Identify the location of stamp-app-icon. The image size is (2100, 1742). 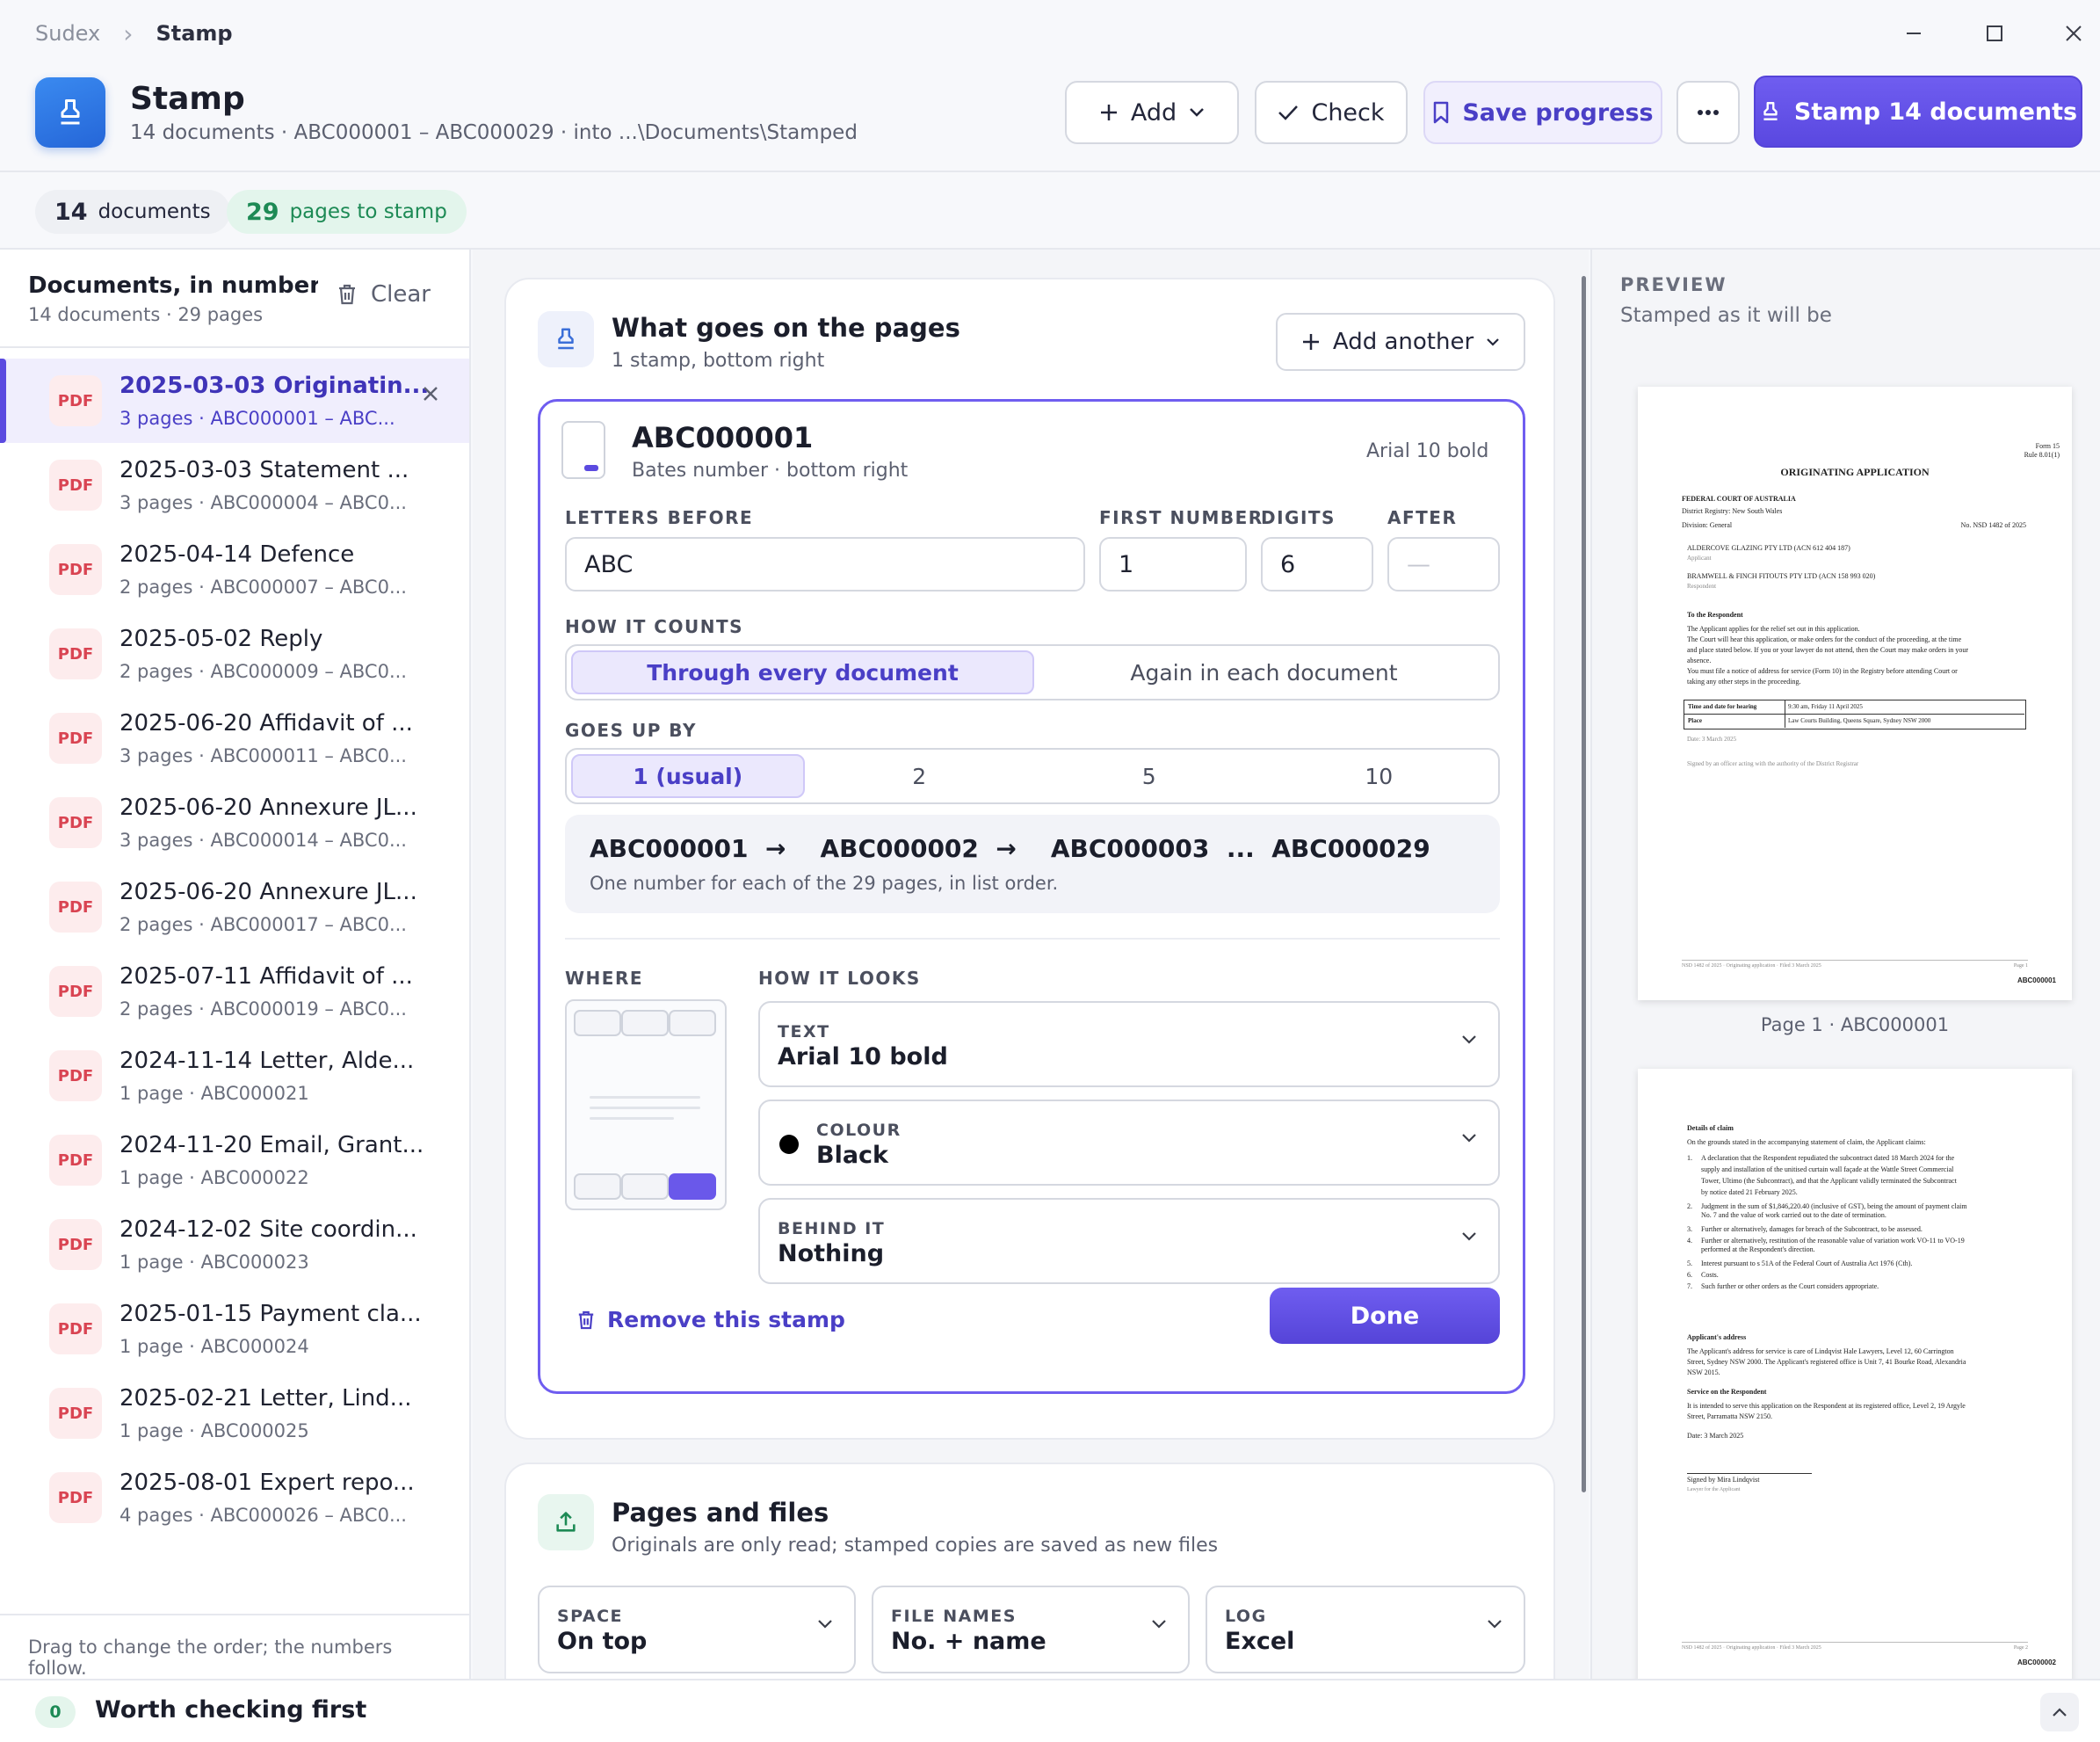
(70, 112).